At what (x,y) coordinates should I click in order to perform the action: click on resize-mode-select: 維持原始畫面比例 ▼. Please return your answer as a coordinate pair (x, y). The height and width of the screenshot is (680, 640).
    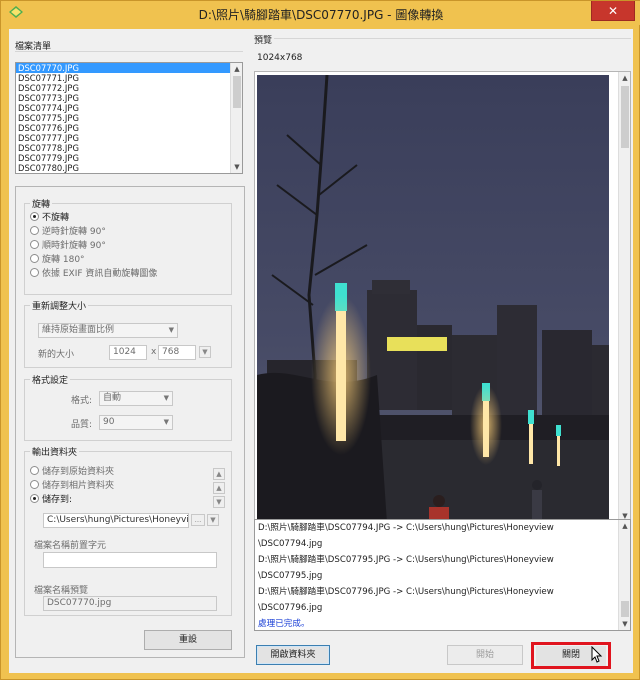
    Looking at the image, I should click on (108, 330).